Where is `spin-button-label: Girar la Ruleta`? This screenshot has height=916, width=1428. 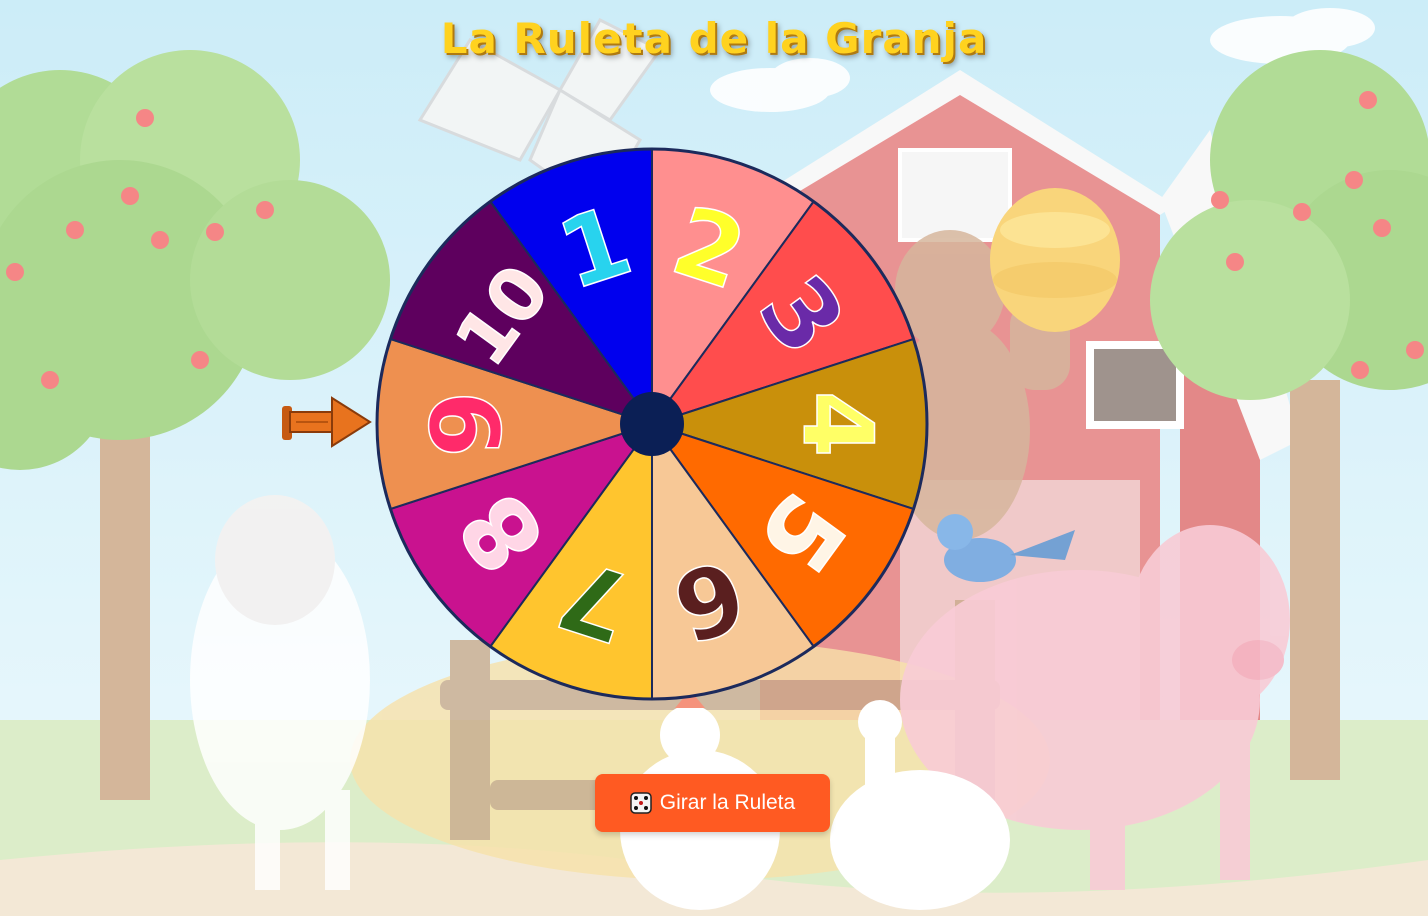 spin-button-label: Girar la Ruleta is located at coordinates (727, 802).